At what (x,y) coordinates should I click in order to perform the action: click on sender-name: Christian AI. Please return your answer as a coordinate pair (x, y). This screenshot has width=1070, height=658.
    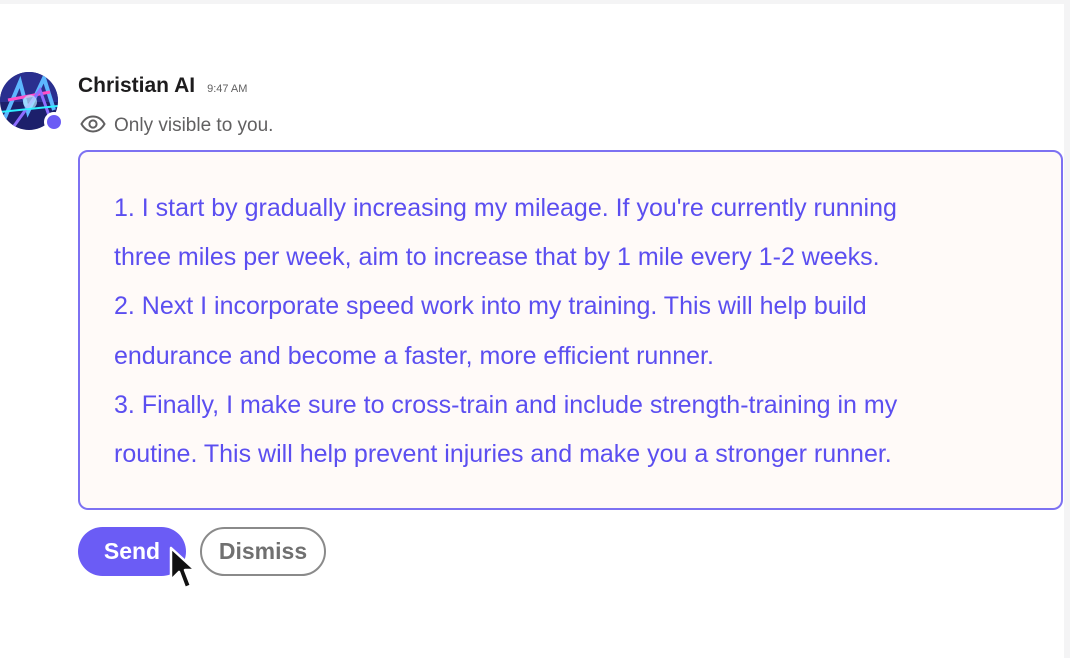
    Looking at the image, I should click on (136, 86).